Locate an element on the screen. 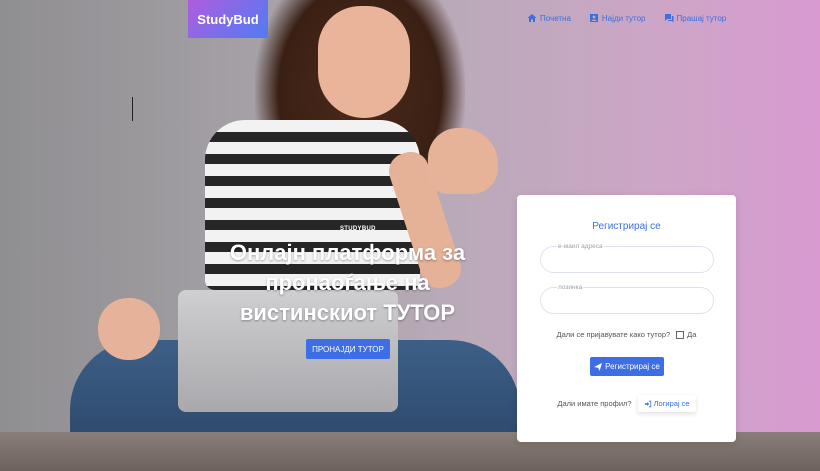 The image size is (820, 471). nav-home: Почетна is located at coordinates (549, 18).